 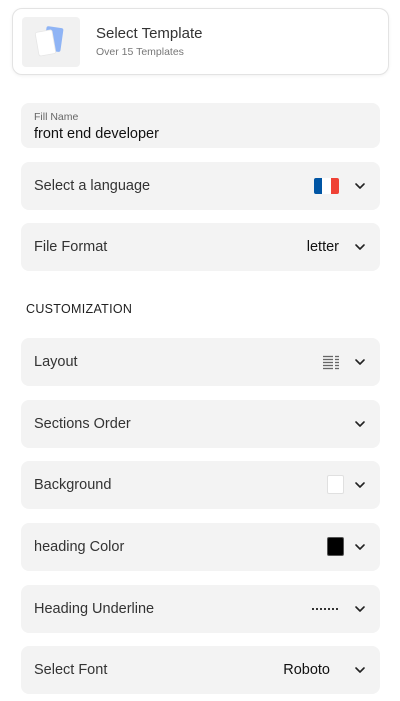 I want to click on template-subtitle: Over 15 Templates, so click(x=140, y=52).